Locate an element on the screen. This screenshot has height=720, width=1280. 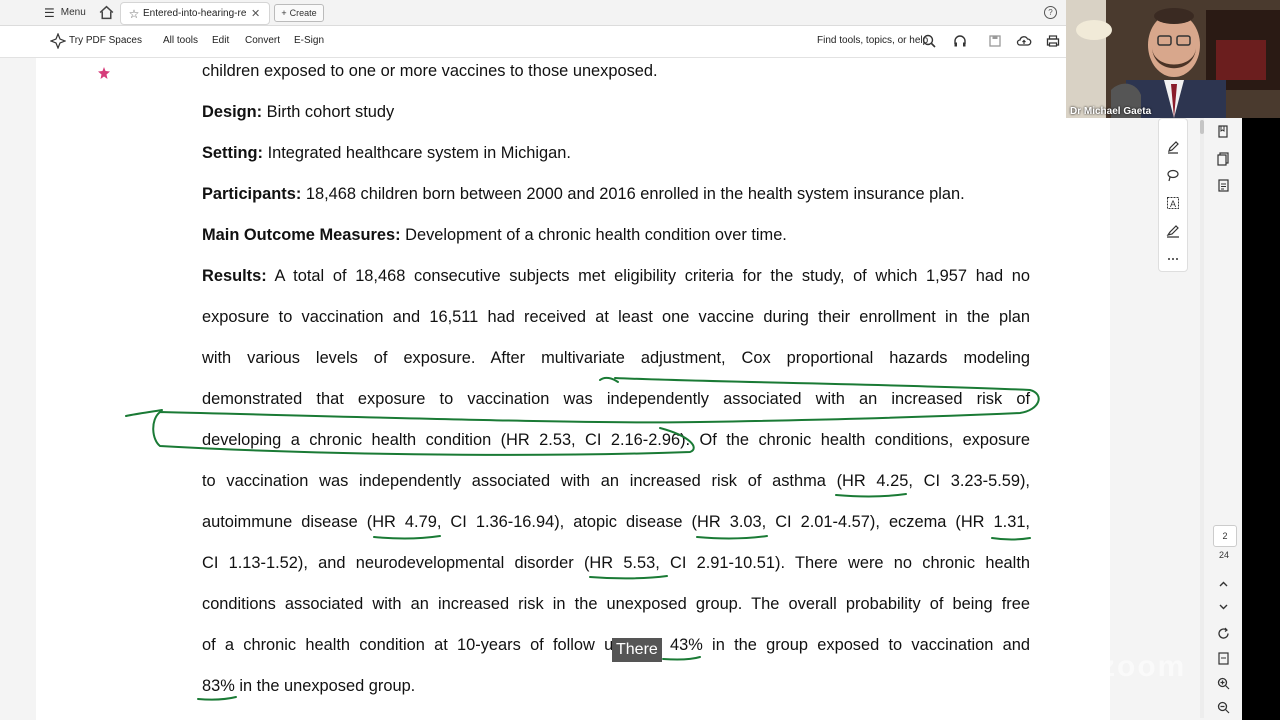
total-pages: 24 is located at coordinates (1223, 555).